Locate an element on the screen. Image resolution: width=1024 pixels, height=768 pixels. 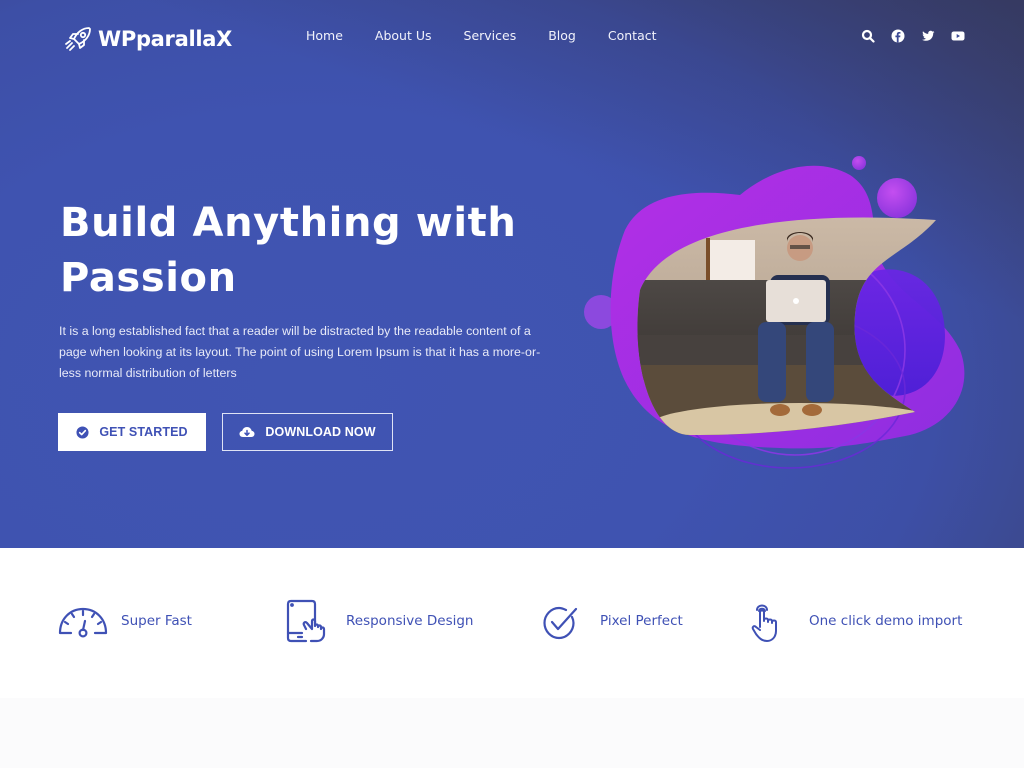
facebook-link is located at coordinates (898, 36).